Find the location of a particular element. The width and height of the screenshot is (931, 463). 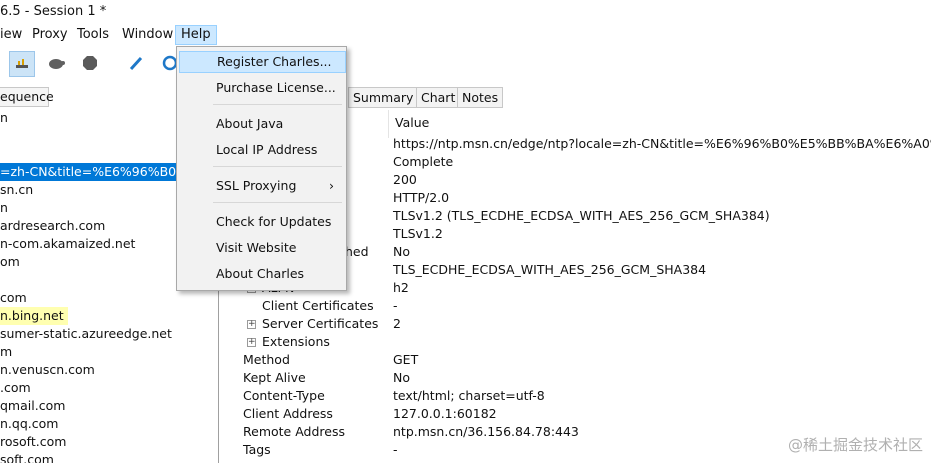

property-row: Method GET is located at coordinates (576, 360).